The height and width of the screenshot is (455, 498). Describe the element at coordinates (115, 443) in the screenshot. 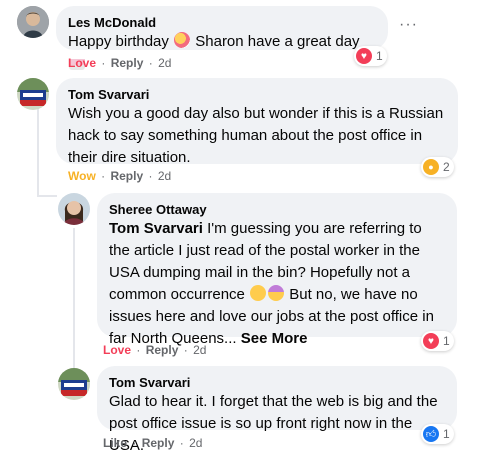

I see `like-action: Like` at that location.